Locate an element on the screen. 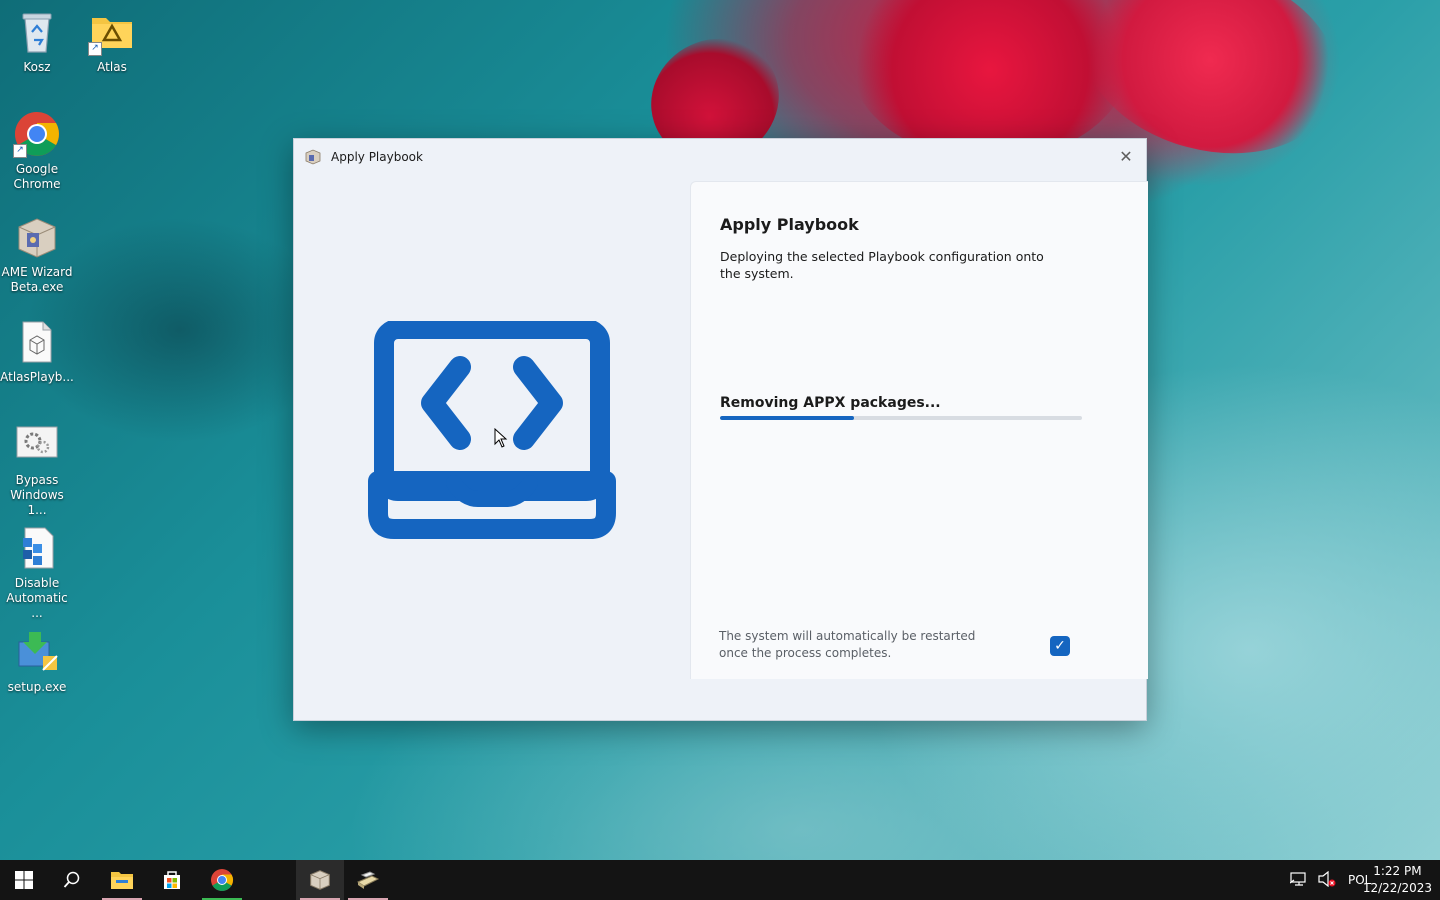  playbook-tool-icon is located at coordinates (368, 880).